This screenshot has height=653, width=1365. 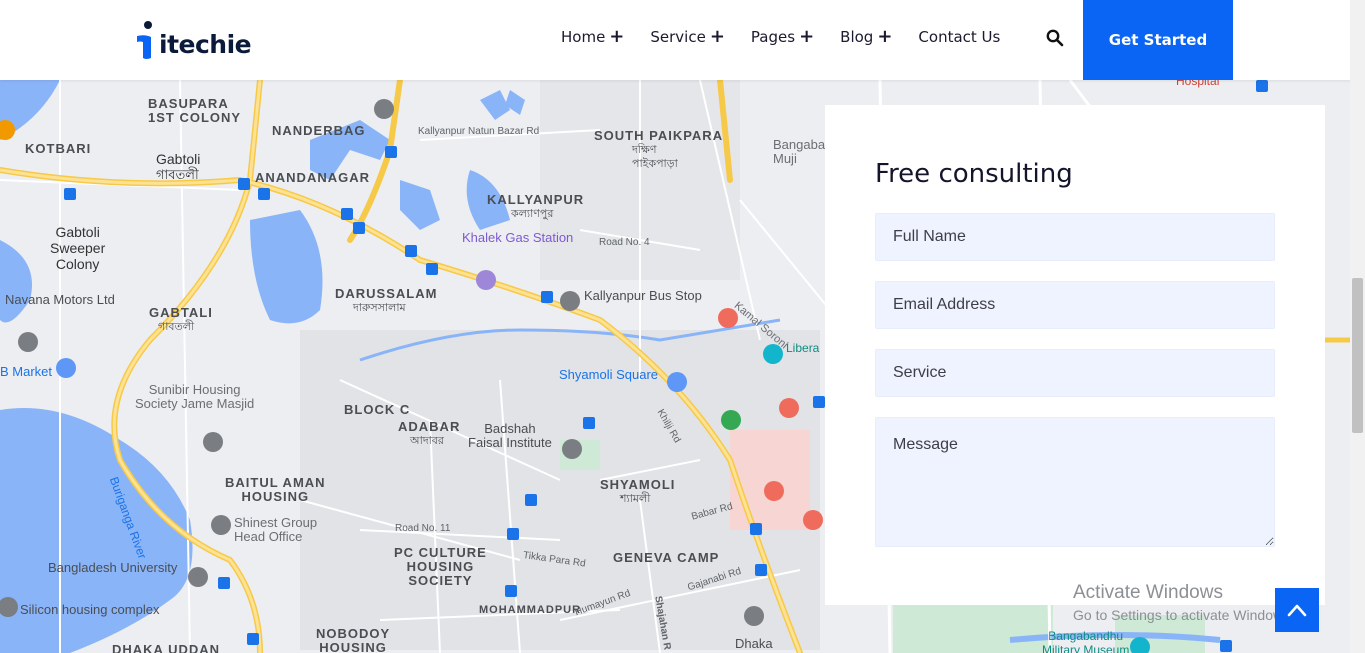 What do you see at coordinates (1086, 641) in the screenshot?
I see `map-label-bangabandhu: Bangabandhu Military Museum` at bounding box center [1086, 641].